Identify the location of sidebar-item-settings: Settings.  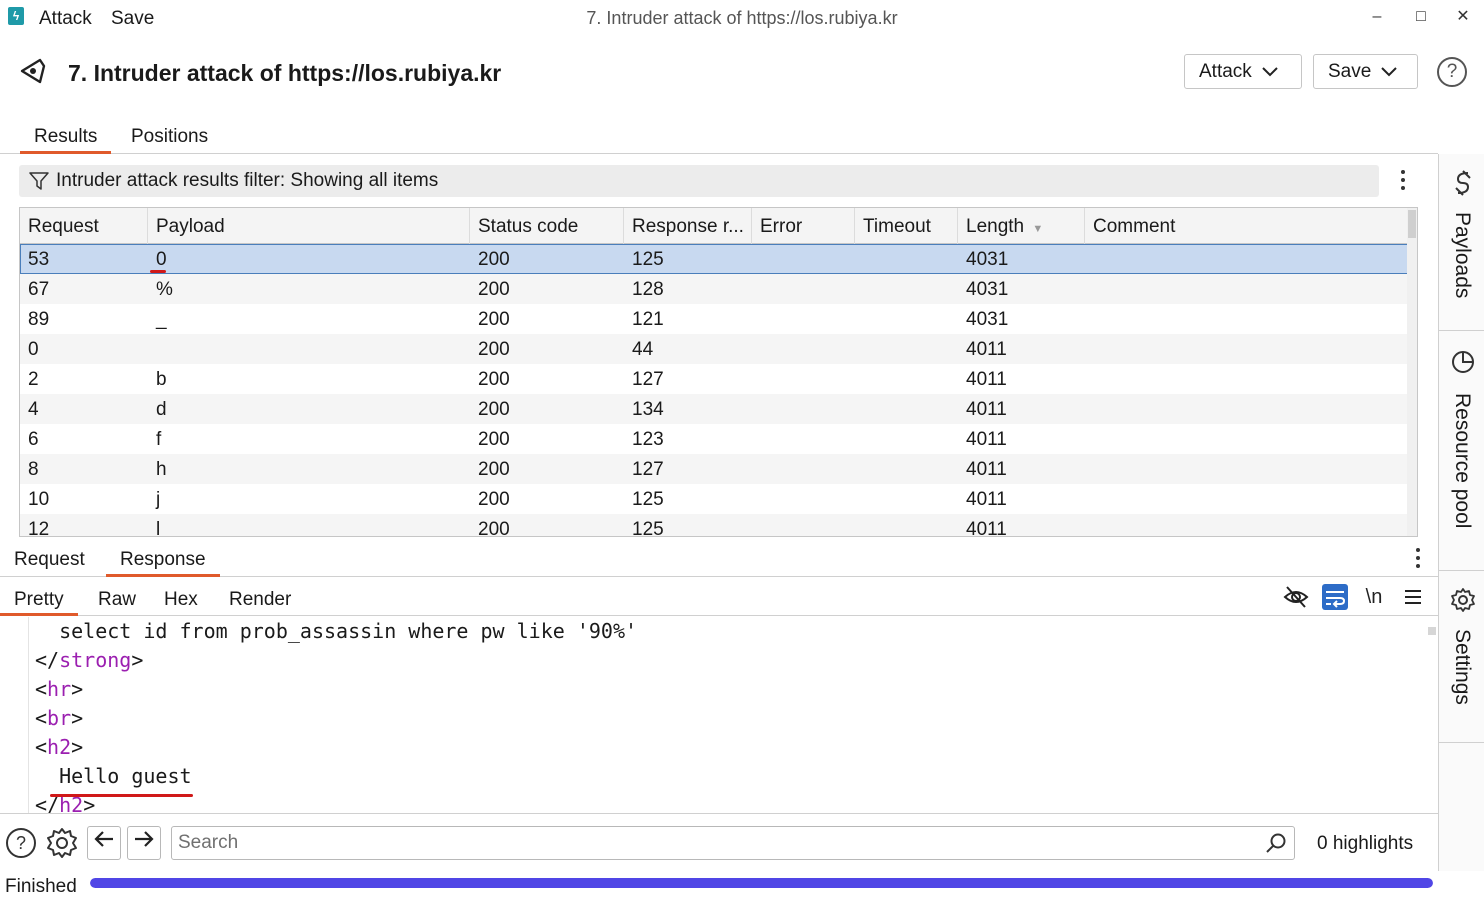
(1461, 657).